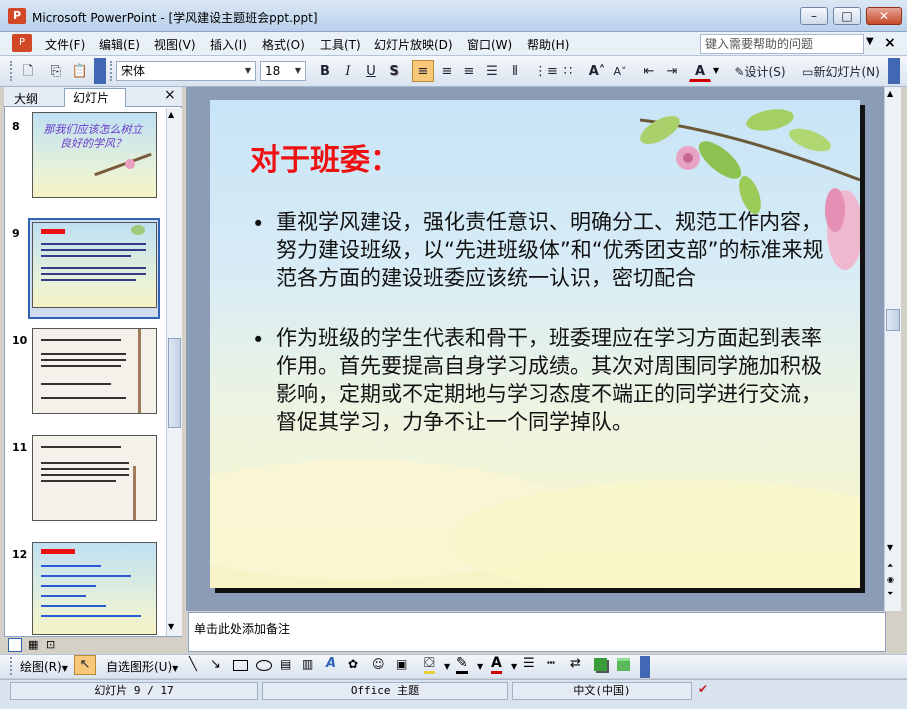 The width and height of the screenshot is (907, 709). Describe the element at coordinates (429, 664) in the screenshot. I see `fill-color-icon: ⛋` at that location.